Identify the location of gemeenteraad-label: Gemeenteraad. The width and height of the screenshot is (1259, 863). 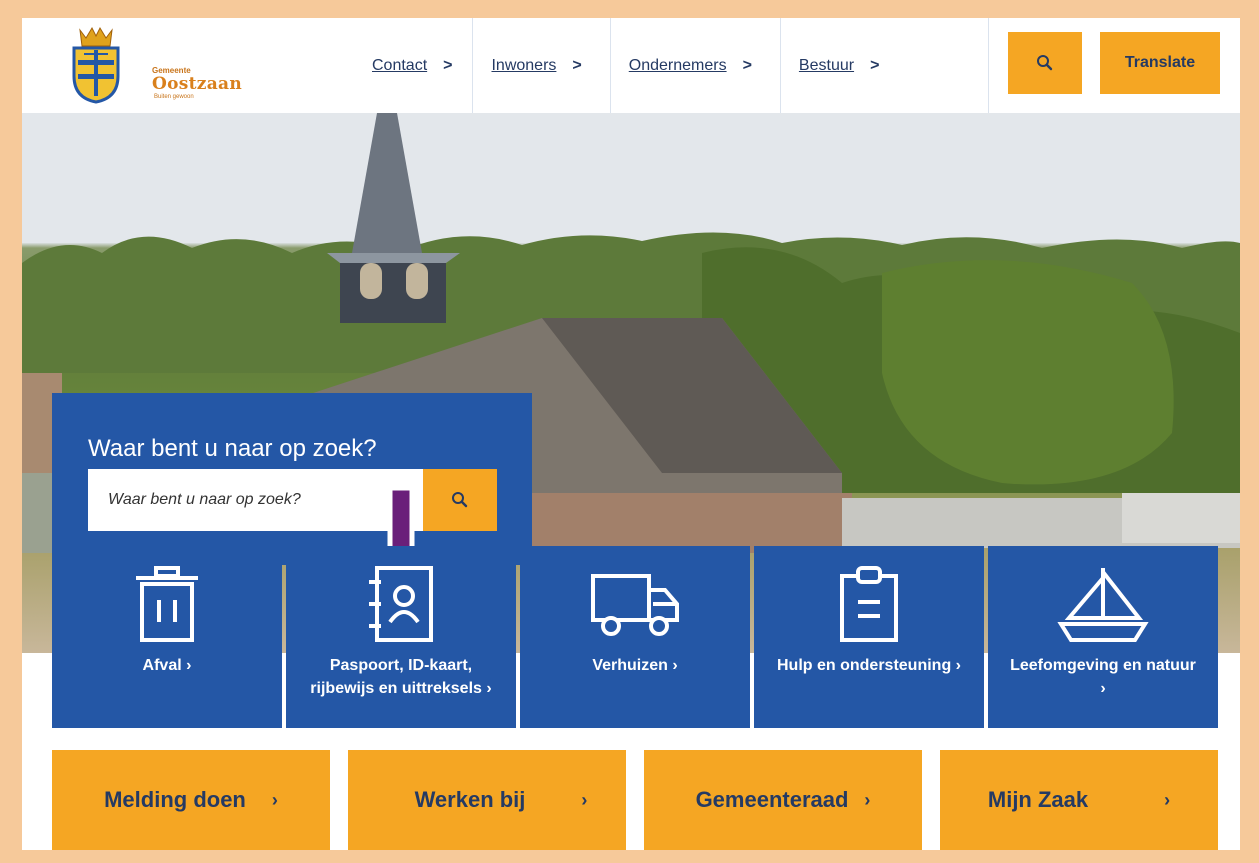
(772, 799).